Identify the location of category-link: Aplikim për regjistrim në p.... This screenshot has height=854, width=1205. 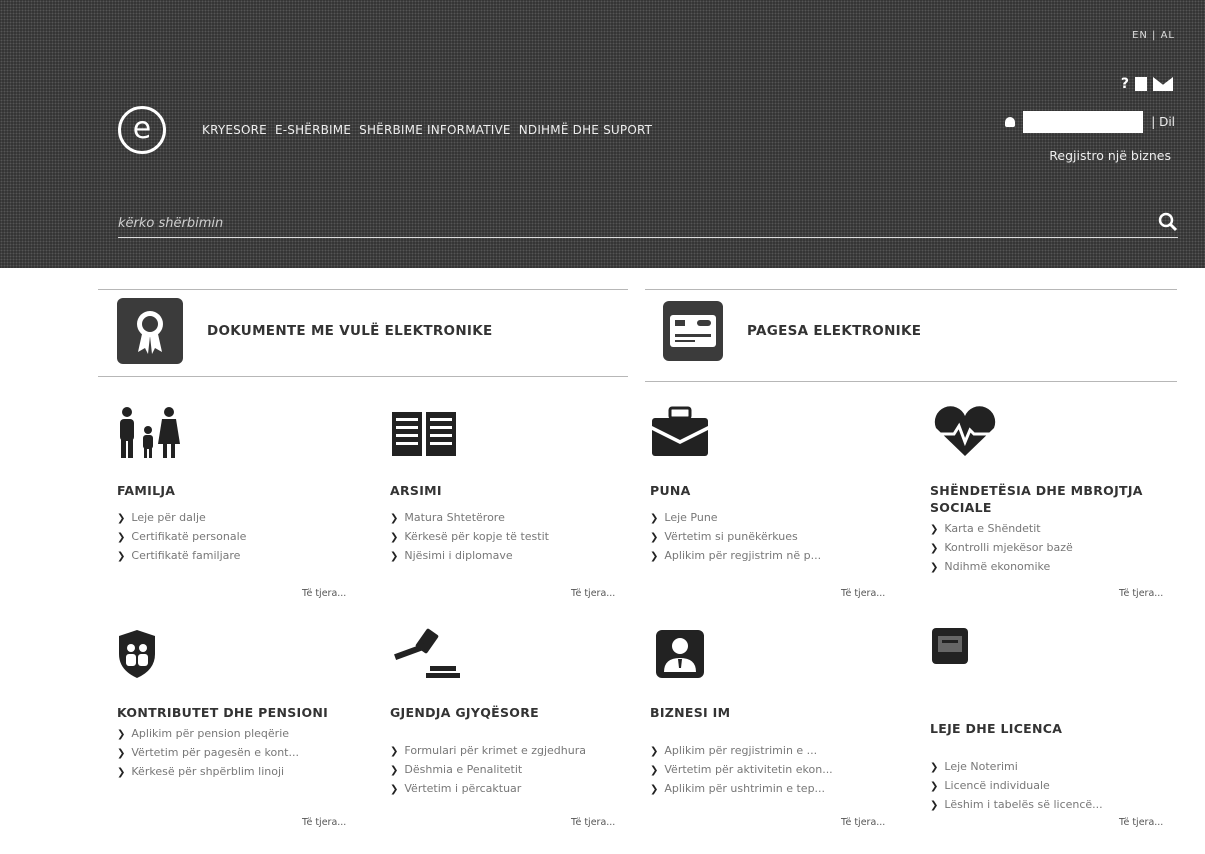
(780, 556).